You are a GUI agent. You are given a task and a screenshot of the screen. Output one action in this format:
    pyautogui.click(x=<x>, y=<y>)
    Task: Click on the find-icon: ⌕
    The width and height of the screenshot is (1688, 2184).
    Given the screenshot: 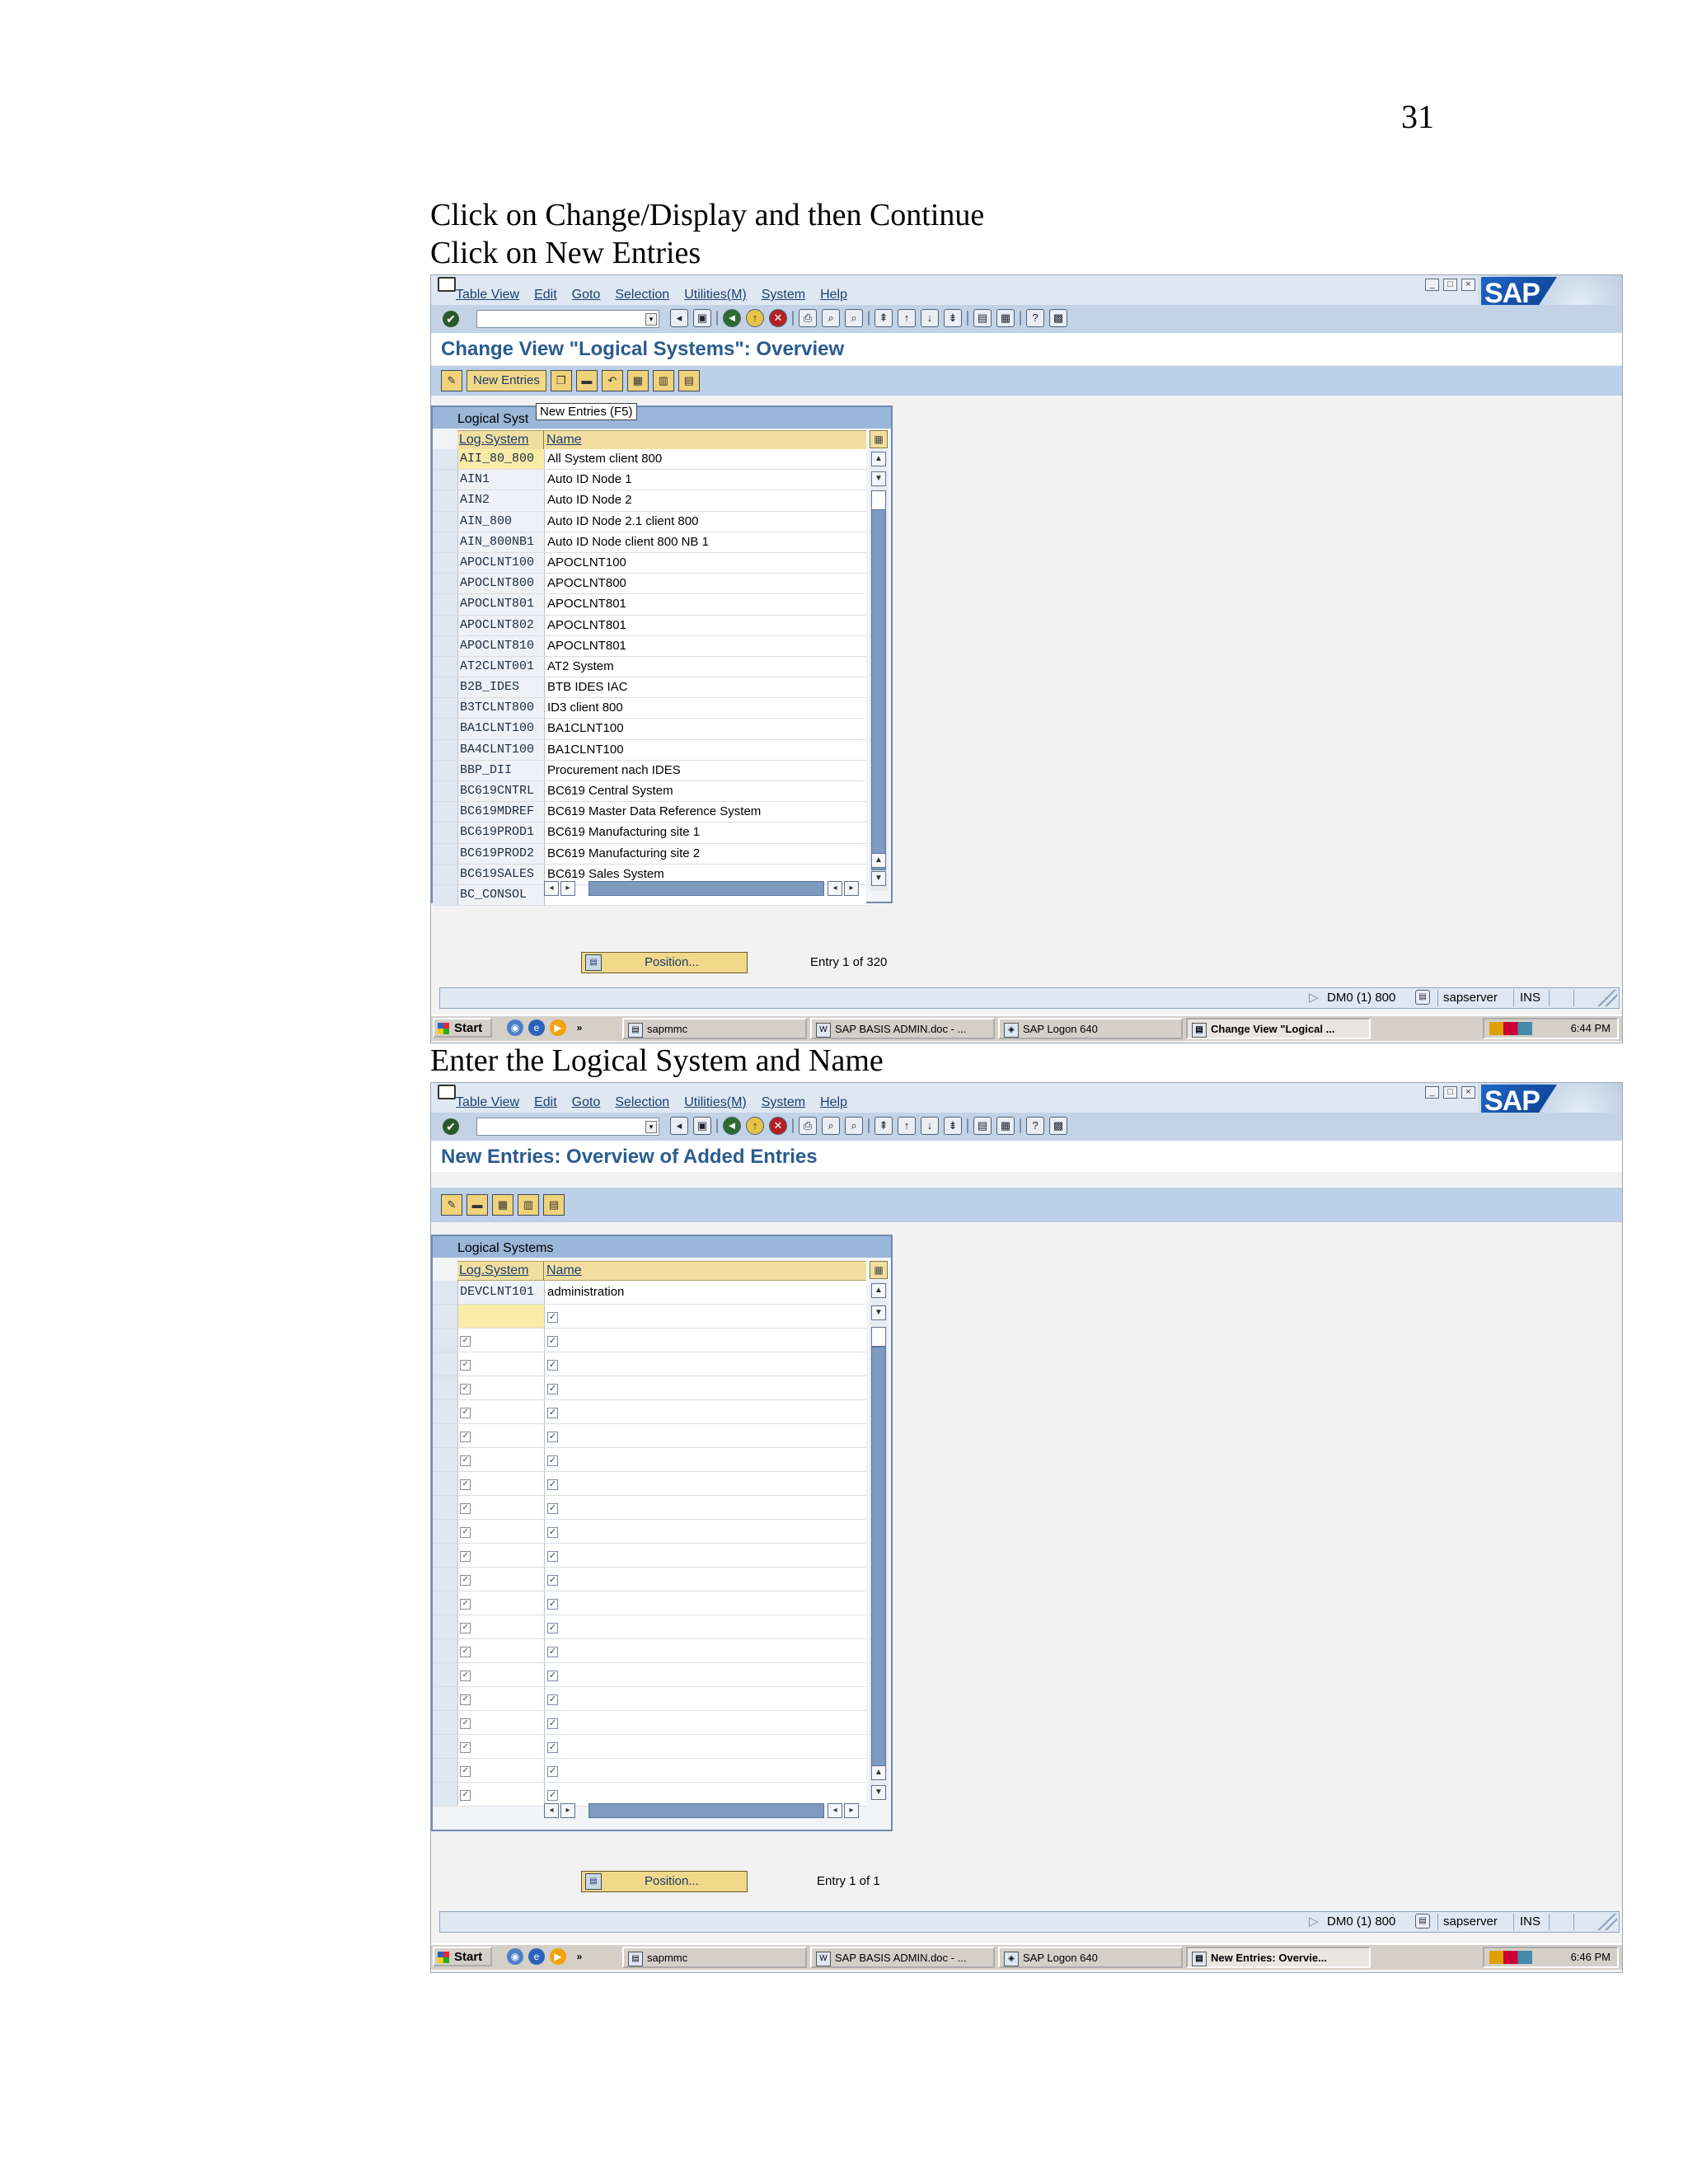 What is the action you would take?
    pyautogui.click(x=831, y=1126)
    